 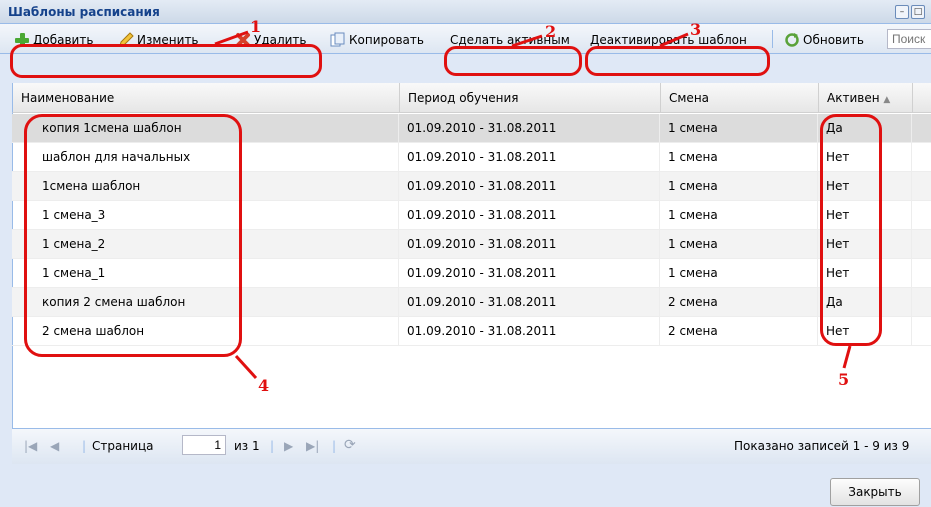 What do you see at coordinates (338, 40) in the screenshot?
I see `copy-icon` at bounding box center [338, 40].